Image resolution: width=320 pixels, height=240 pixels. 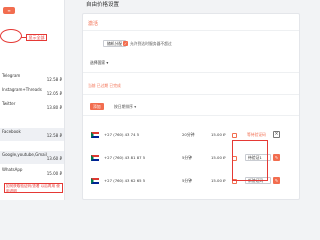 I want to click on service-name: WhatsApp, so click(x=12, y=169).